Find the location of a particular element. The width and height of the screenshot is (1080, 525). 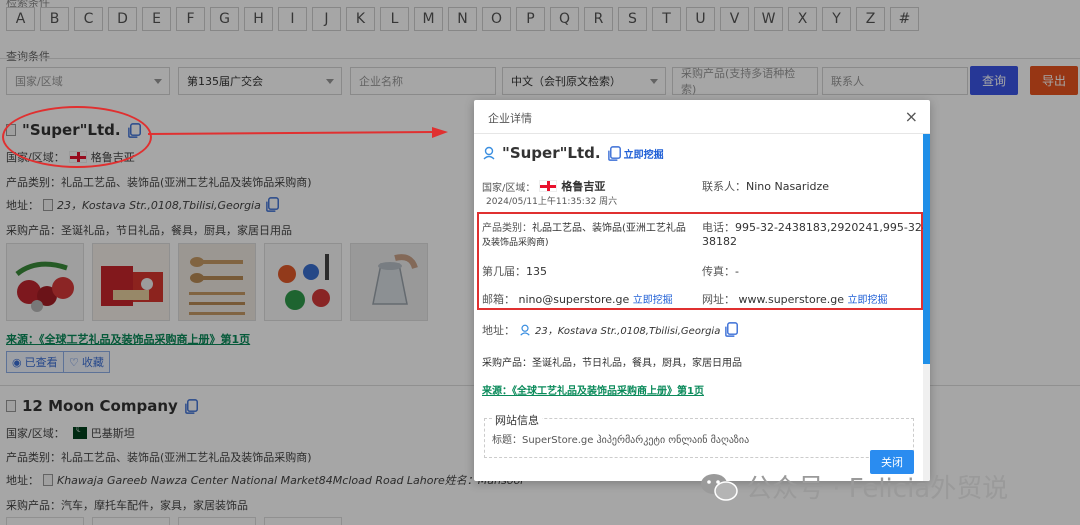

category-label: 产品类别： is located at coordinates (507, 228).